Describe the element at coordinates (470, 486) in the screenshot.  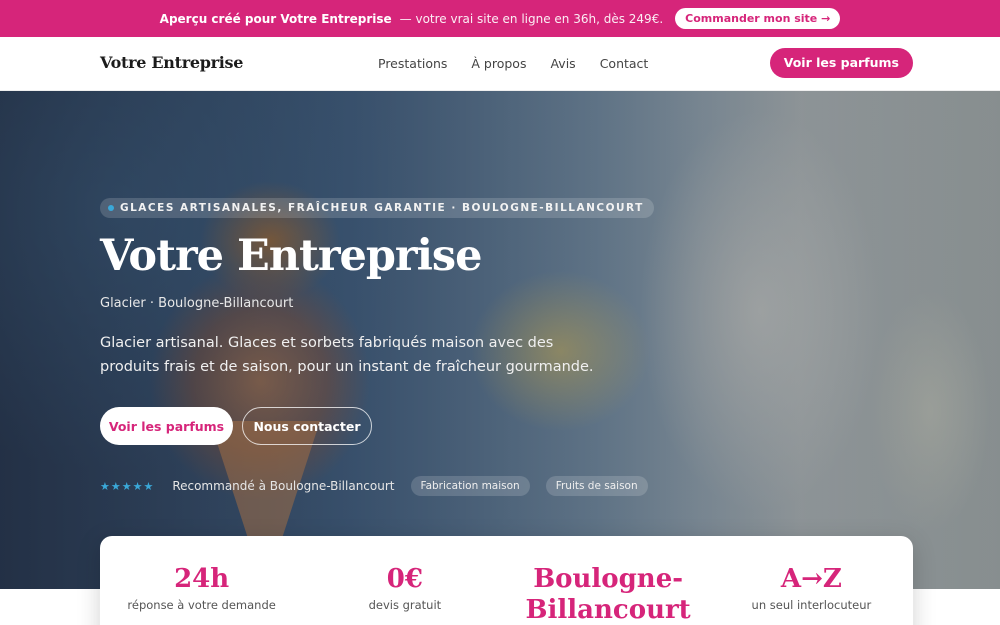
I see `tag-fabrication-maison: Fabrication maison` at that location.